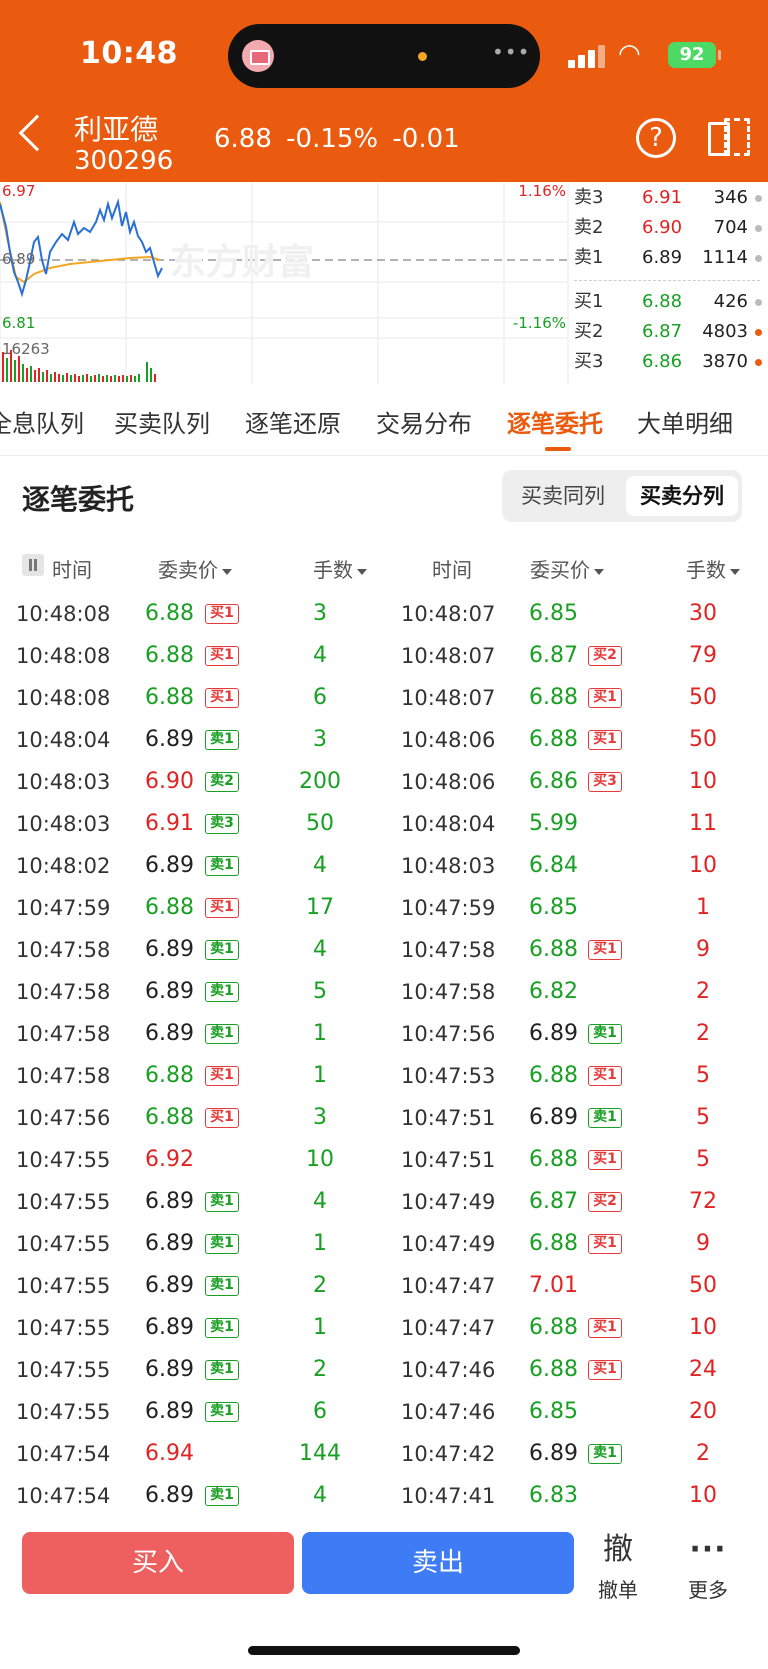 Image resolution: width=768 pixels, height=1669 pixels. What do you see at coordinates (222, 782) in the screenshot?
I see `ask-level-badge: 卖2` at bounding box center [222, 782].